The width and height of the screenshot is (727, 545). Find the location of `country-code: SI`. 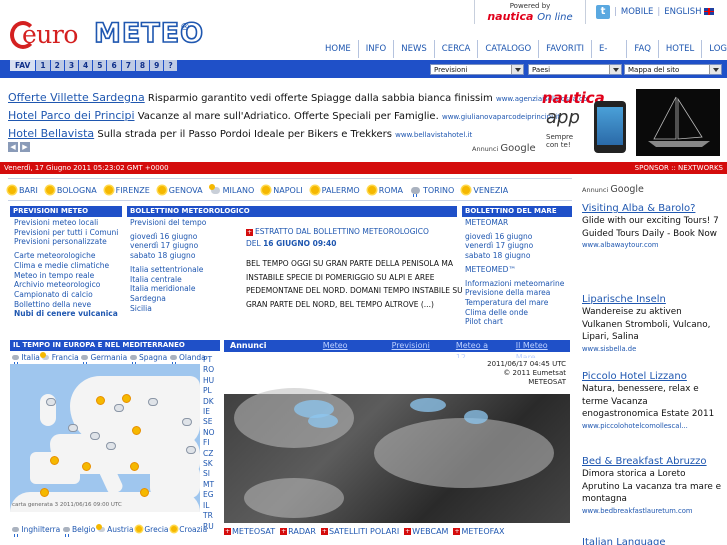

country-code: SI is located at coordinates (211, 474).